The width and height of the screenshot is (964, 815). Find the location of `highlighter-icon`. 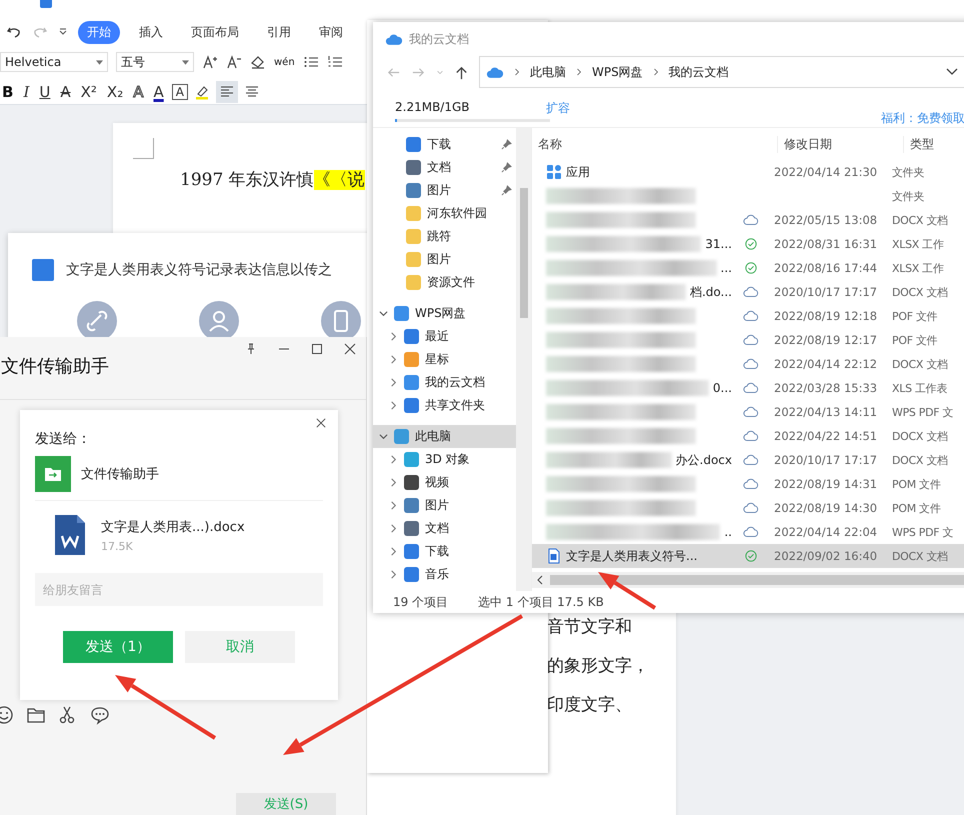

highlighter-icon is located at coordinates (202, 92).